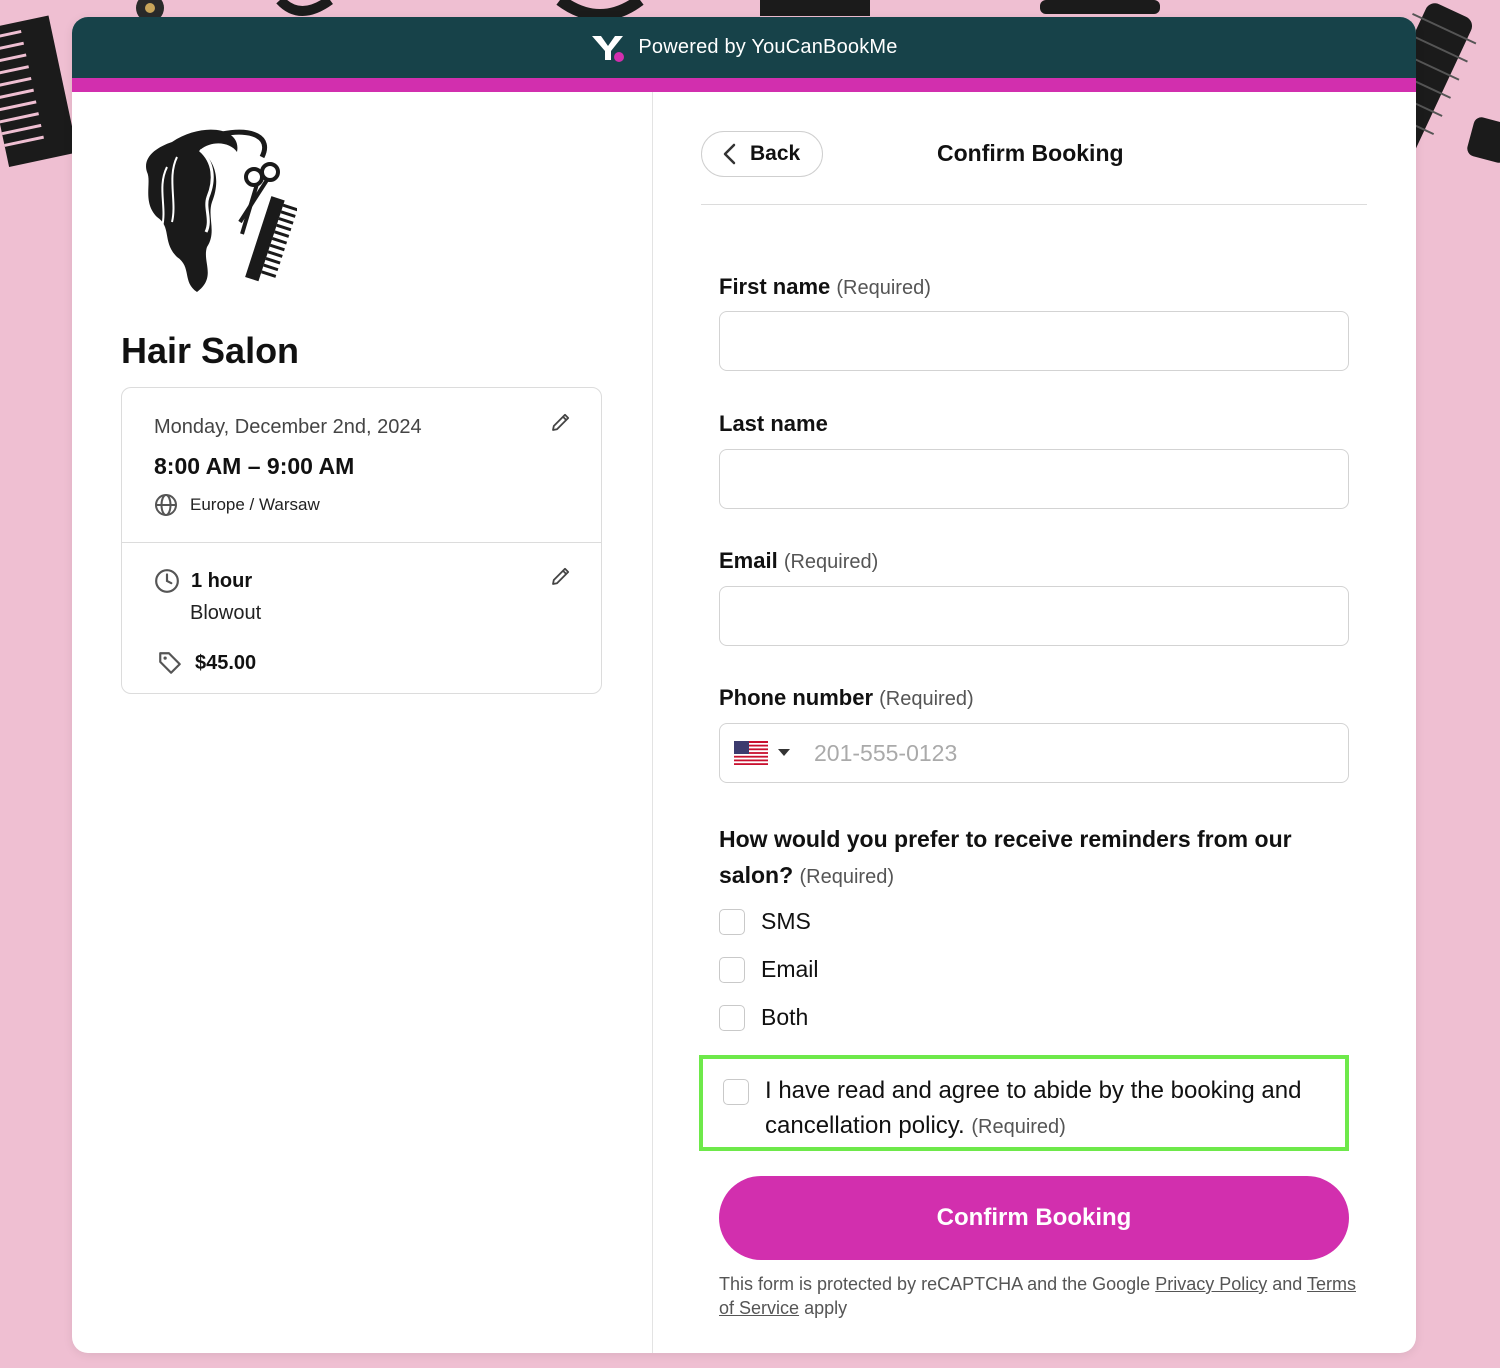 The width and height of the screenshot is (1500, 1368). Describe the element at coordinates (846, 877) in the screenshot. I see `reminder-required: (Required)` at that location.